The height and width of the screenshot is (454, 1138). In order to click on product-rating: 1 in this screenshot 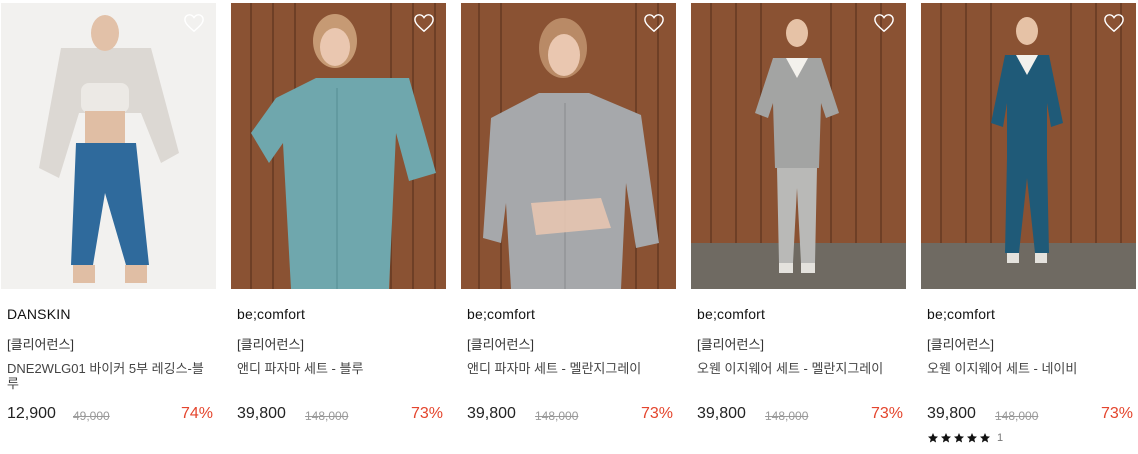, I will do `click(965, 438)`.